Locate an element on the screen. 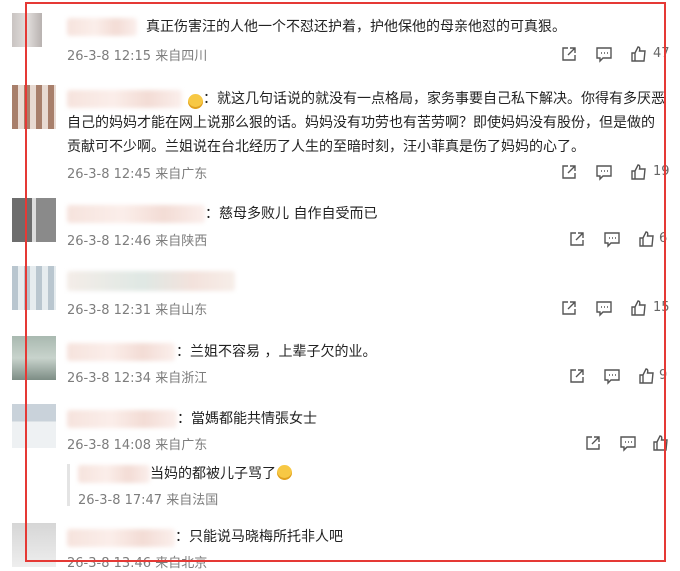  comment-meta: 26-3-8 13:46 来自北京 is located at coordinates (137, 563).